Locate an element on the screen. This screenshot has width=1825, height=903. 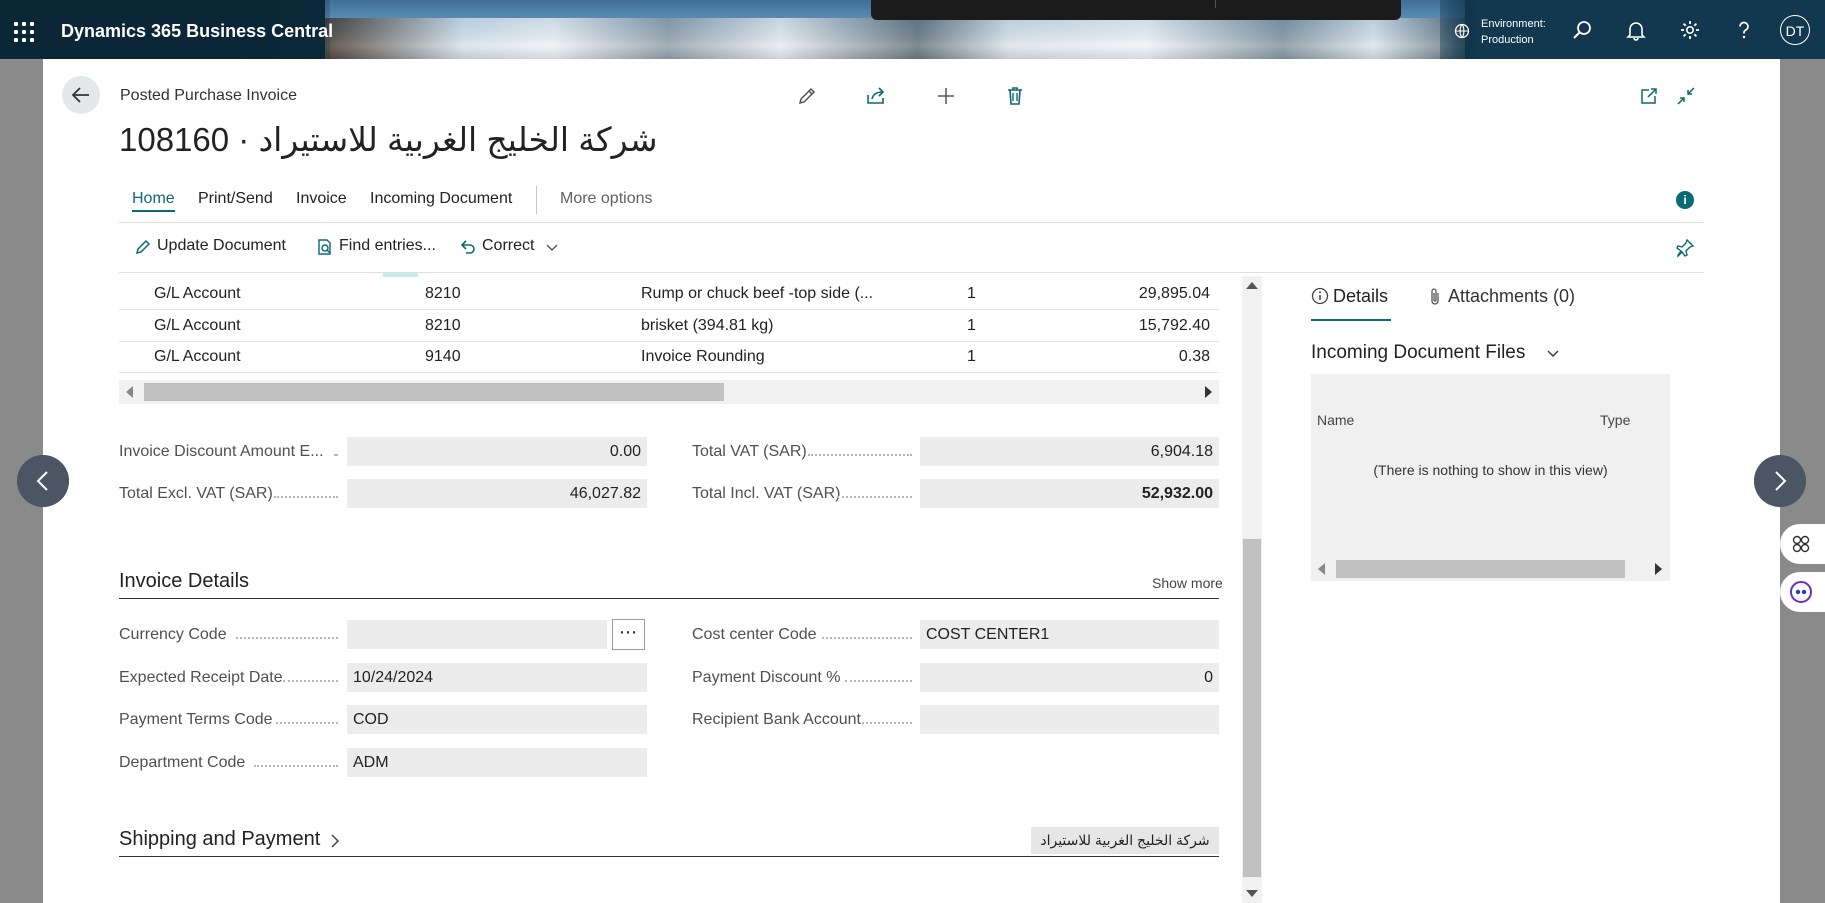
environment-icon is located at coordinates (1462, 31).